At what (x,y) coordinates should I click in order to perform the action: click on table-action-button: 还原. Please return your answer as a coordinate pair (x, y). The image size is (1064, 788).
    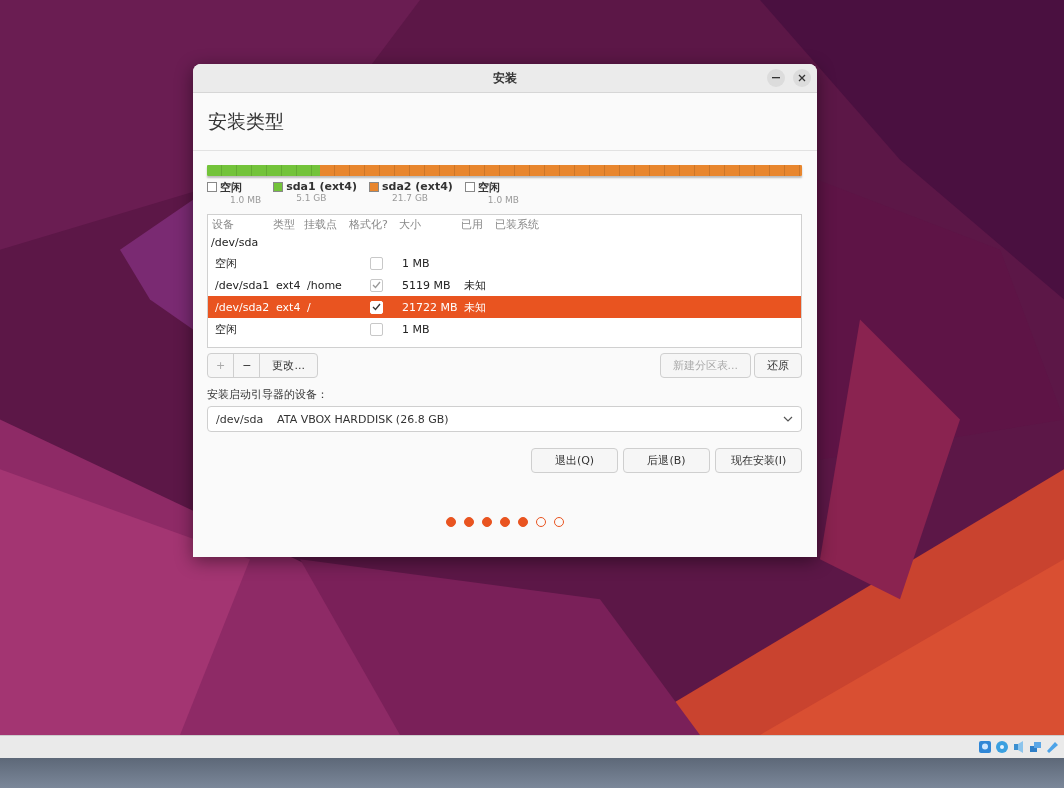
    Looking at the image, I should click on (778, 365).